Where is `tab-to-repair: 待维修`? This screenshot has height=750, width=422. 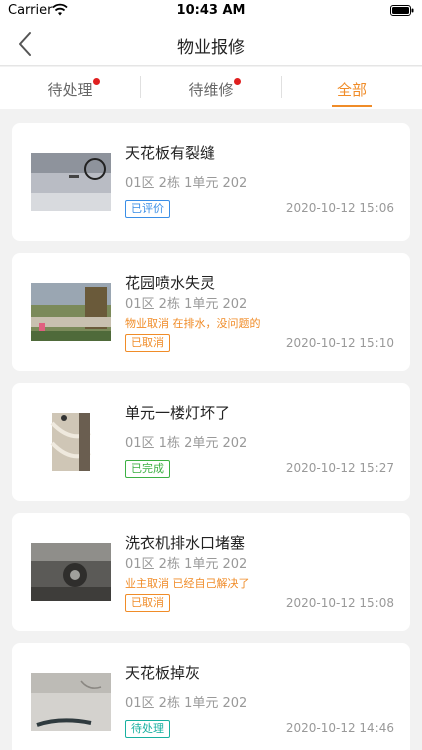
tab-to-repair: 待维修 is located at coordinates (211, 88).